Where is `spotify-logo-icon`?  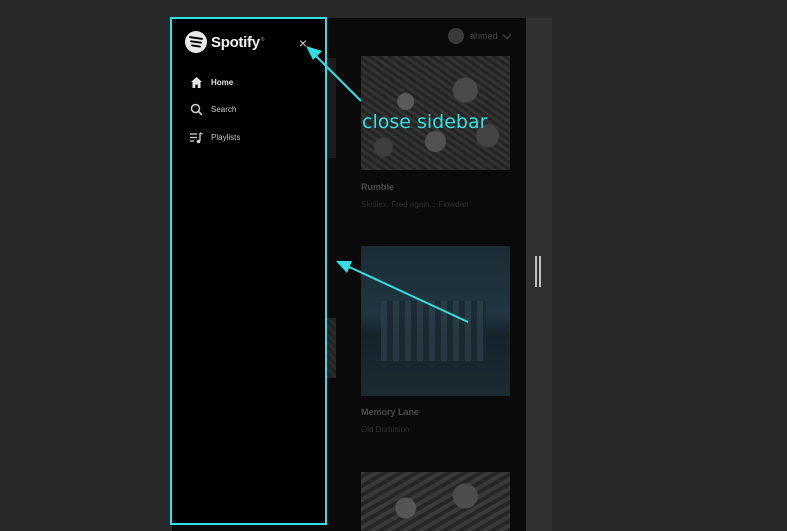
spotify-logo-icon is located at coordinates (196, 42).